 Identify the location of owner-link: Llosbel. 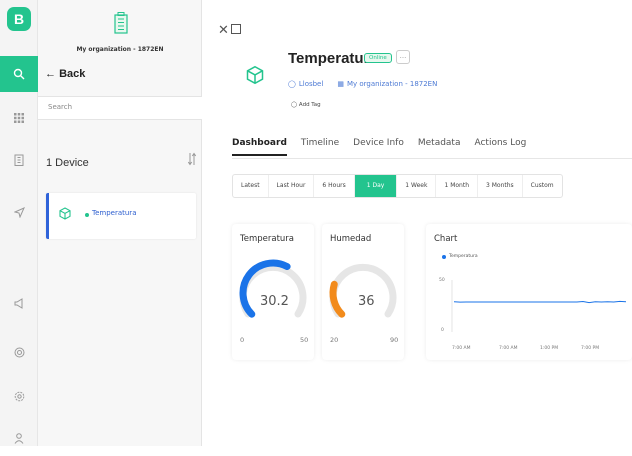
(311, 84).